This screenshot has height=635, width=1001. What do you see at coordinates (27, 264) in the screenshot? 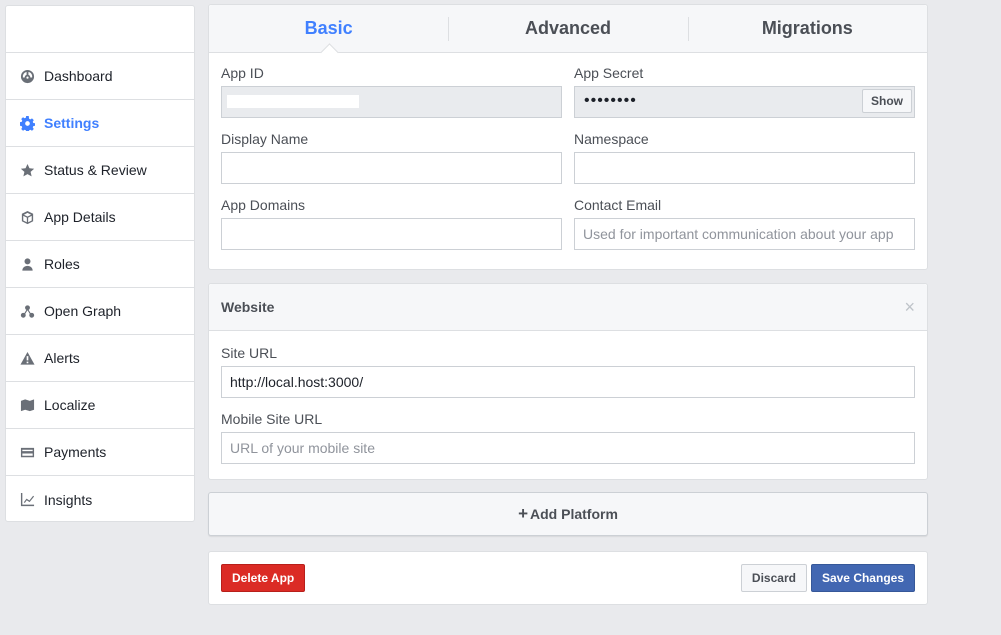
I see `person-icon` at bounding box center [27, 264].